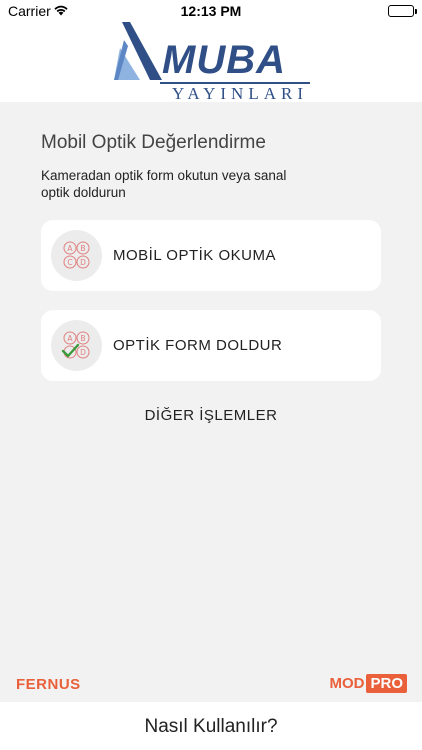  Describe the element at coordinates (48, 684) in the screenshot. I see `fernus-logo: FERNUS` at that location.